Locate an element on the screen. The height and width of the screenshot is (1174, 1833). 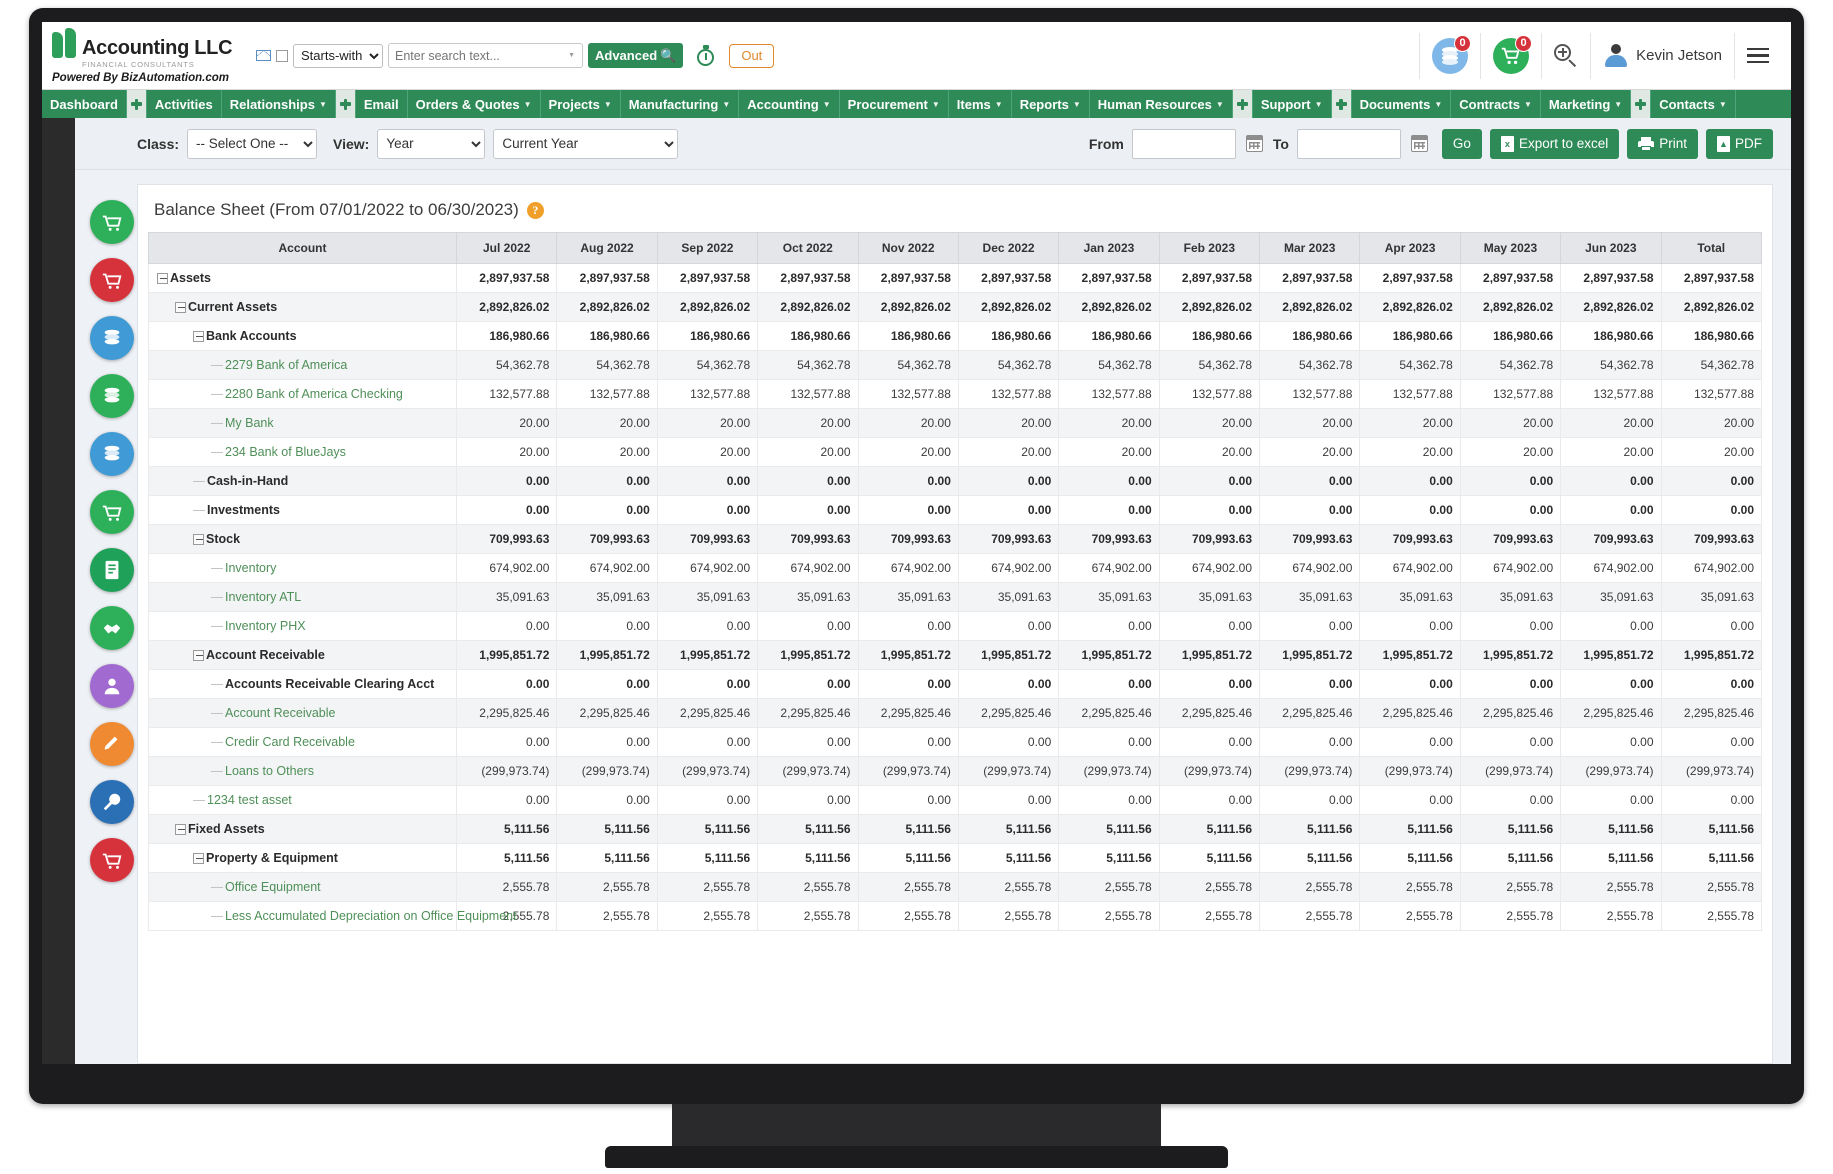
calendar-from-icon is located at coordinates (1254, 143).